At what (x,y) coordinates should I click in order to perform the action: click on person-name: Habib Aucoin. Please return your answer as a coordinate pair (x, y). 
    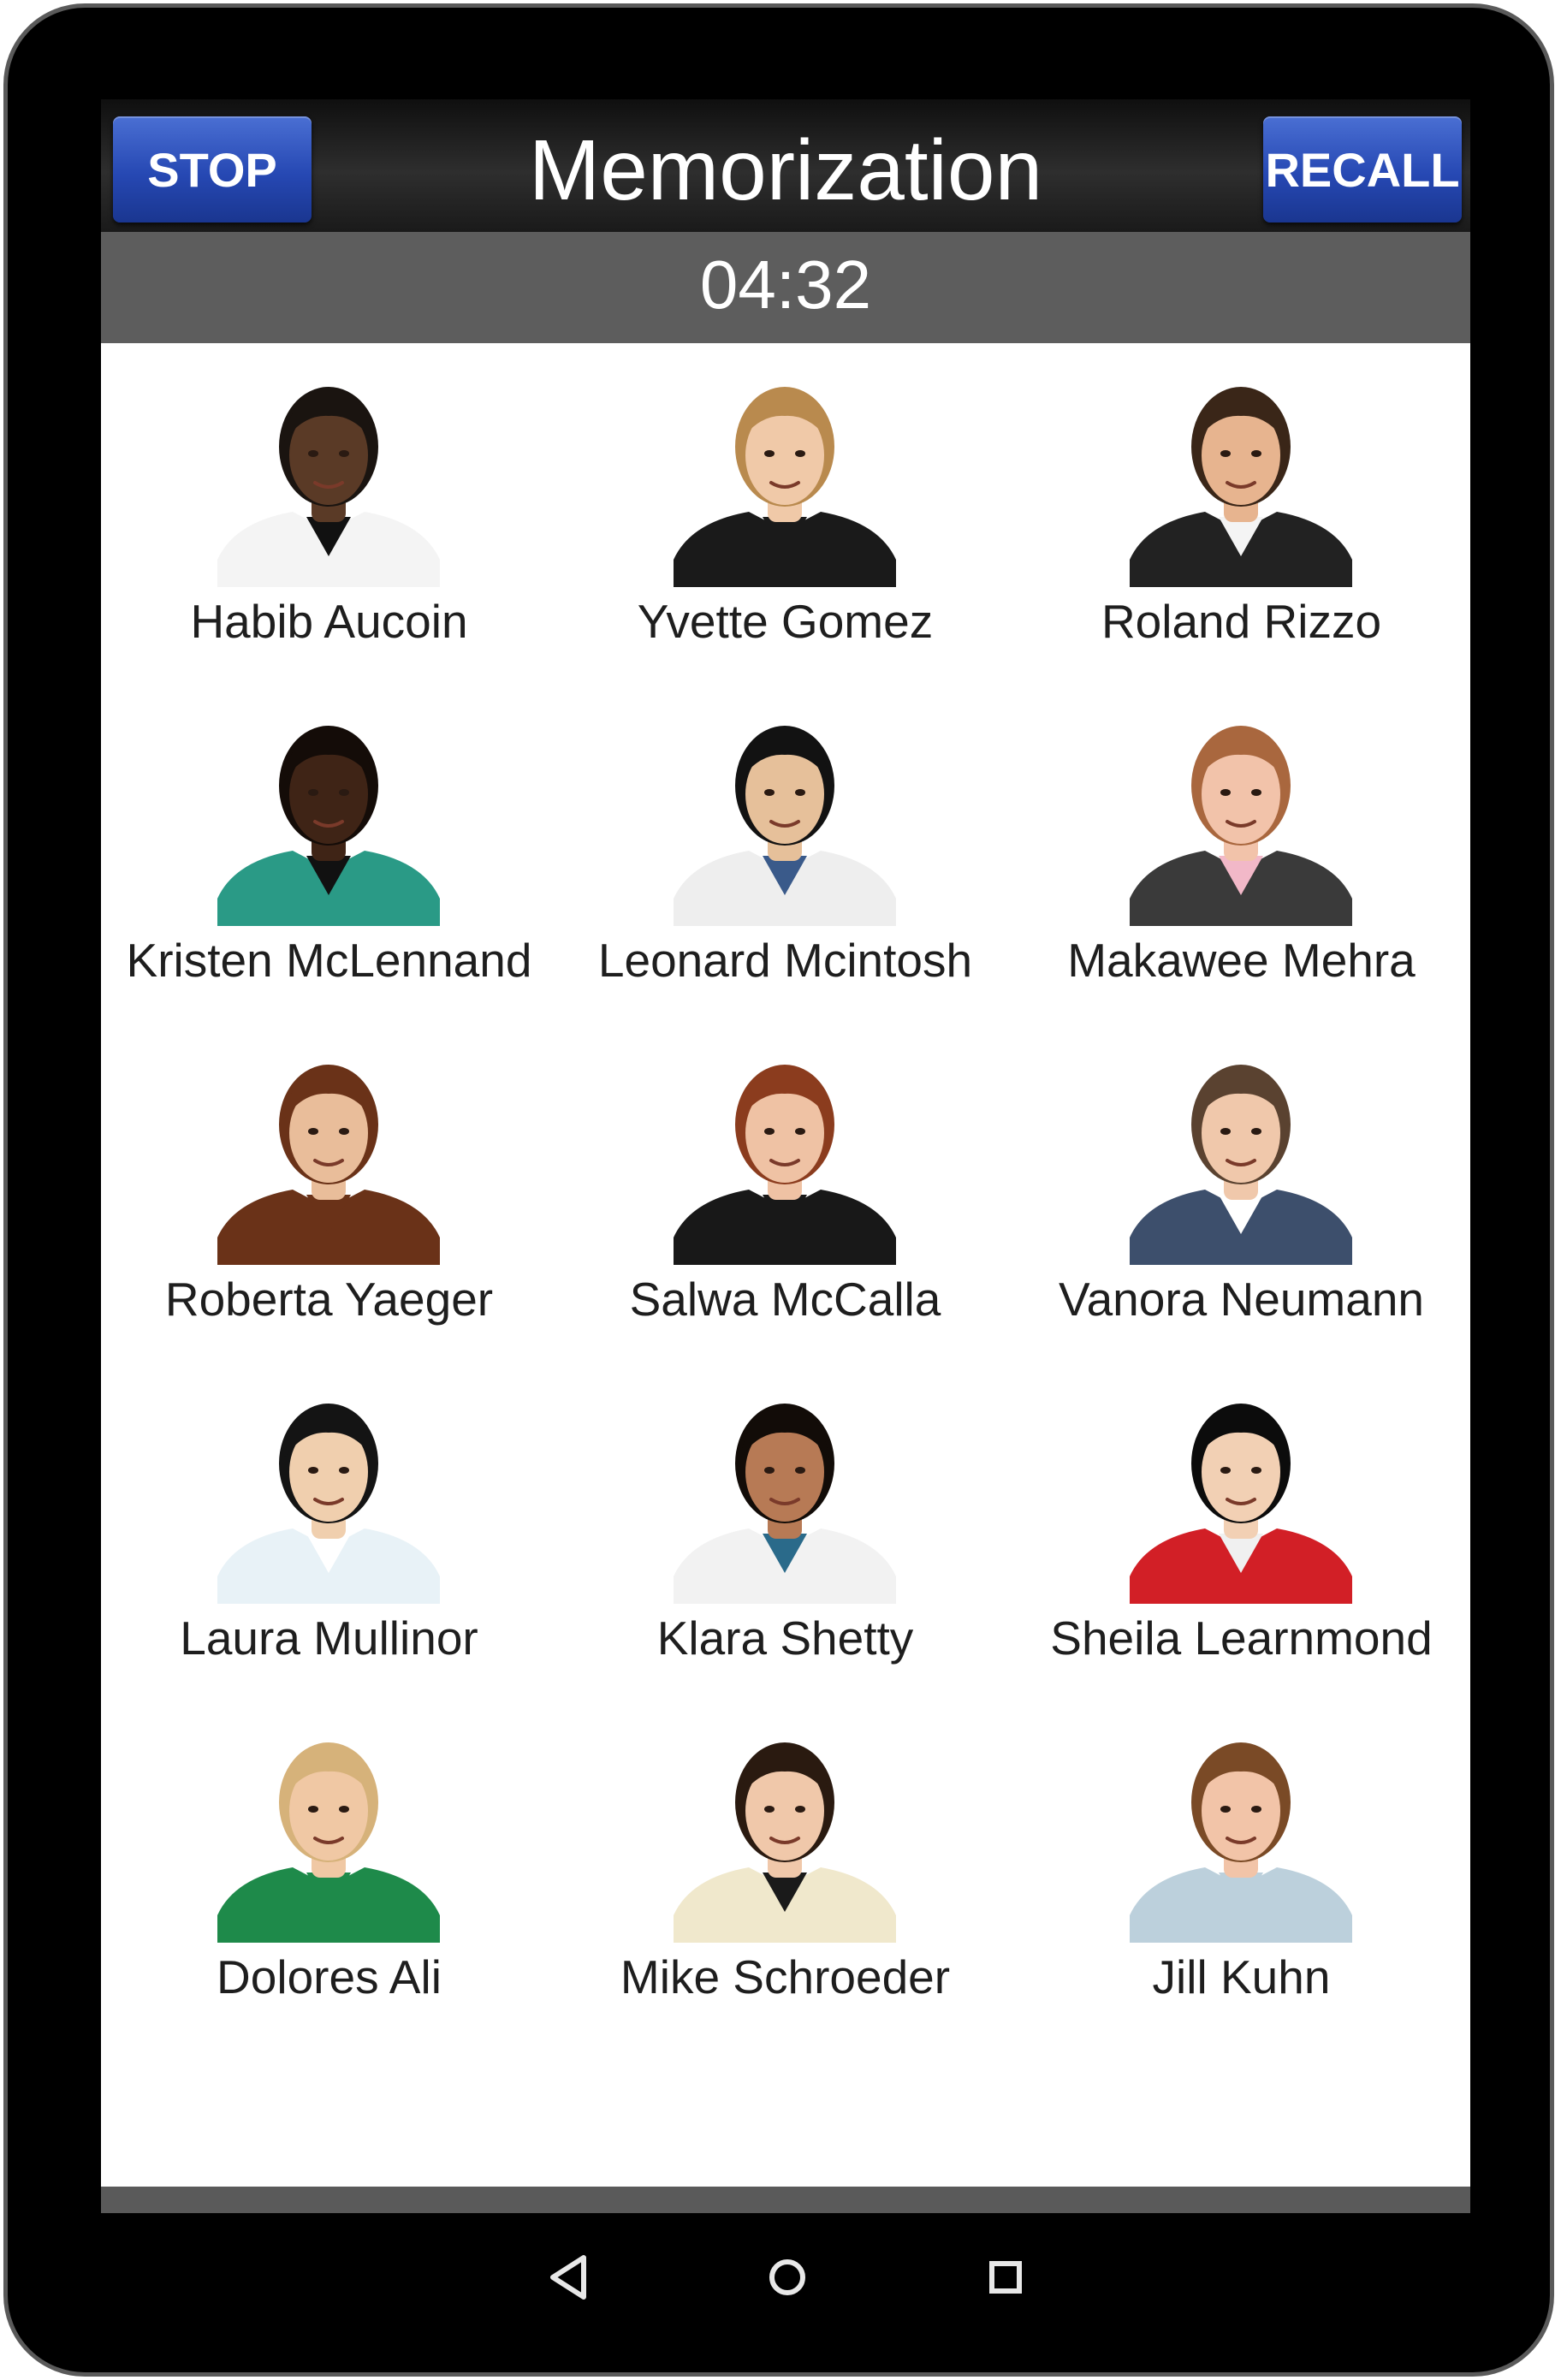
    Looking at the image, I should click on (329, 621).